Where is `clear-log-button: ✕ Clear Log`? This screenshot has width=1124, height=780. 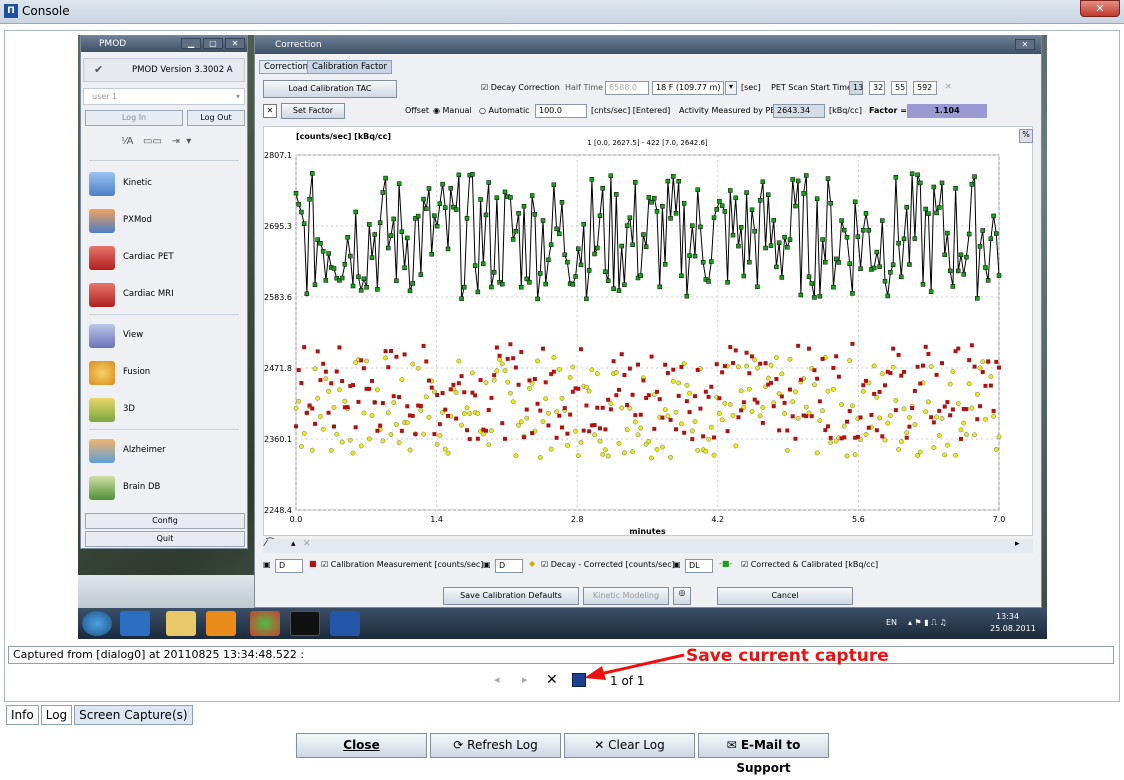 clear-log-button: ✕ Clear Log is located at coordinates (629, 745).